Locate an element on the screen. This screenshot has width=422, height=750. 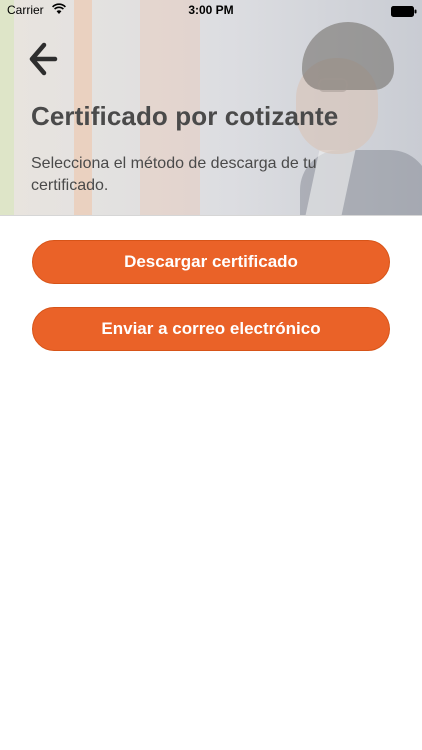
status-bar: Carrier 3:00 PM is located at coordinates (211, 11).